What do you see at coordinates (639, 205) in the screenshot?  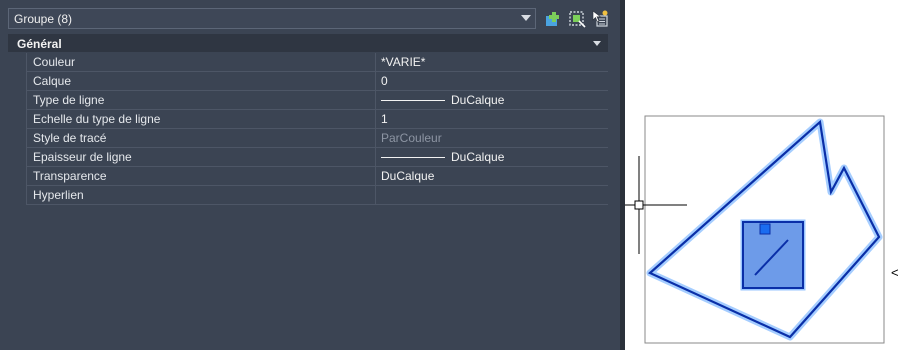 I see `pickbox-cursor` at bounding box center [639, 205].